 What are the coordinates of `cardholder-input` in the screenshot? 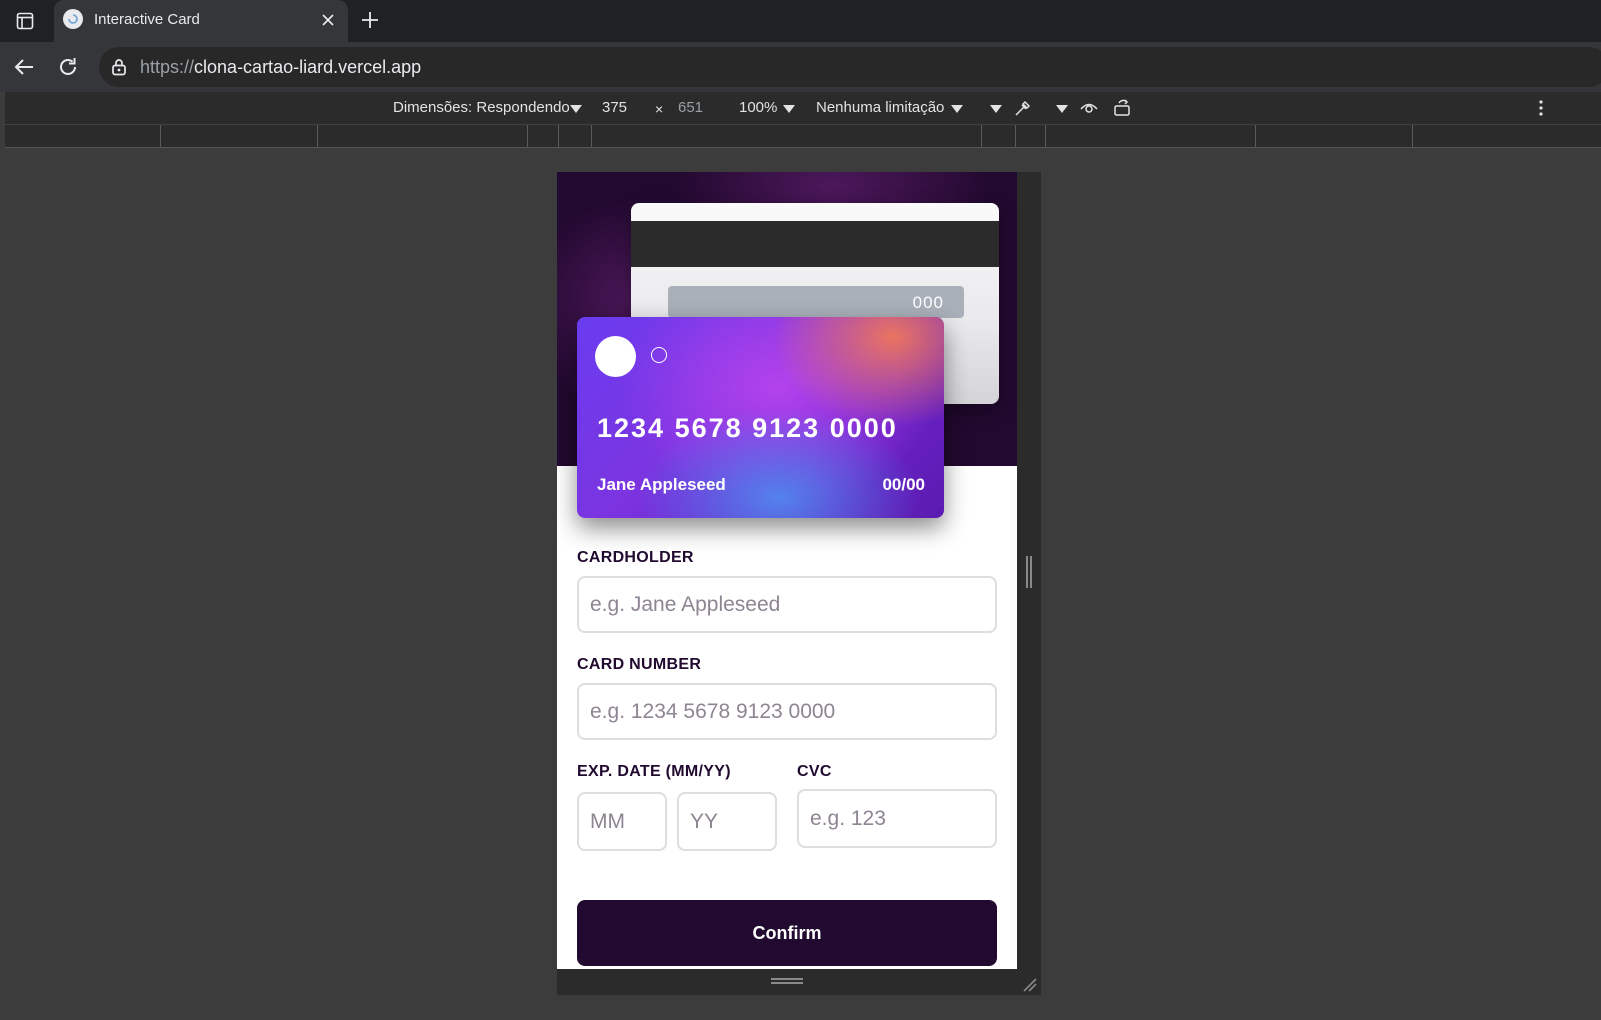 It's located at (787, 604).